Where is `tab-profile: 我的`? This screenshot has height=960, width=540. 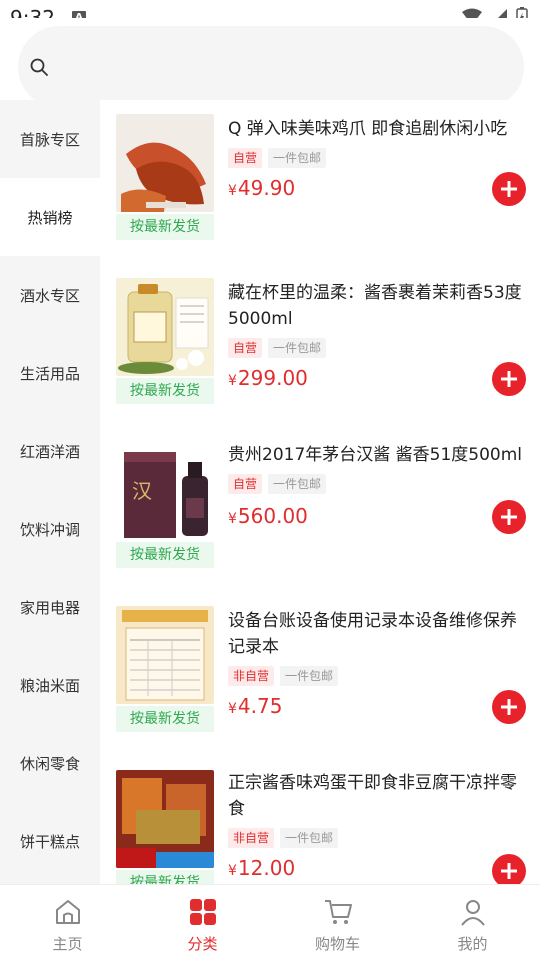 tab-profile: 我的 is located at coordinates (472, 922).